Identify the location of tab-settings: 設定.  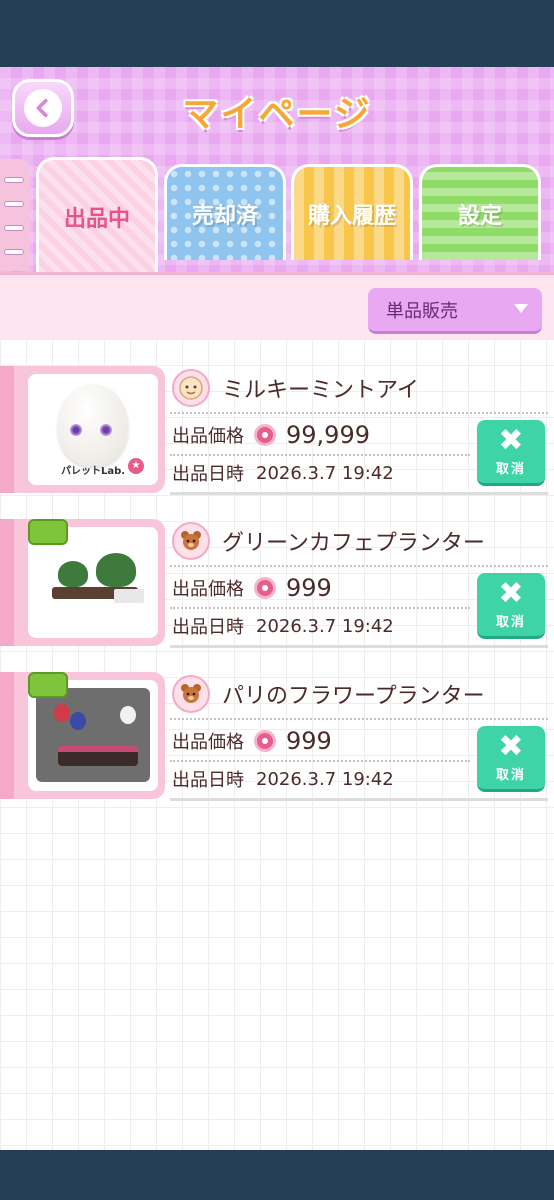
(480, 212).